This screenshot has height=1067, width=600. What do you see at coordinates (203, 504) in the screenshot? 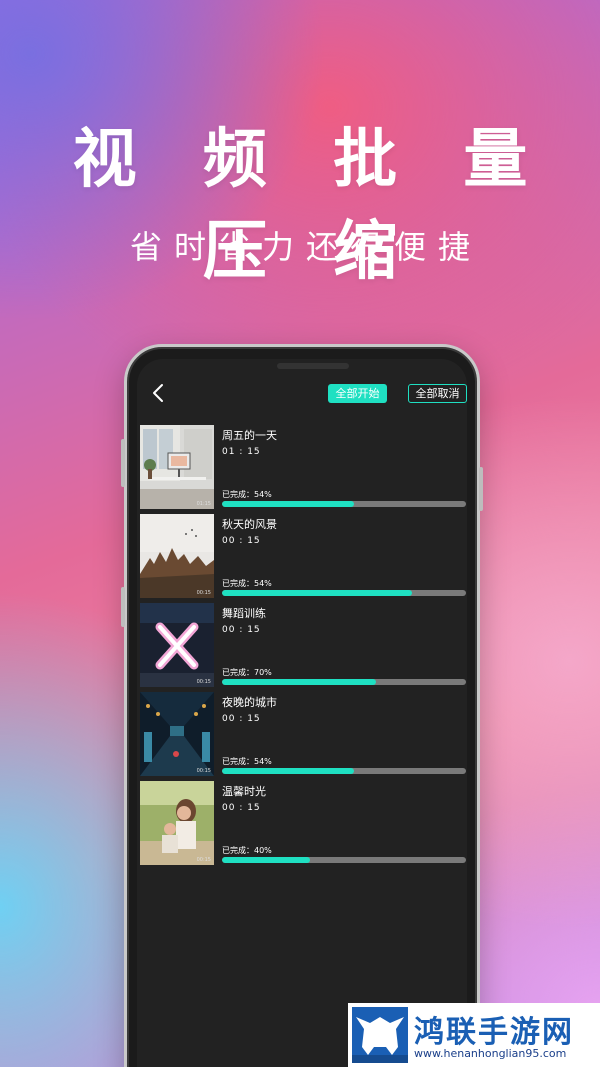
I see `thumbnail-duration: 01:15` at bounding box center [203, 504].